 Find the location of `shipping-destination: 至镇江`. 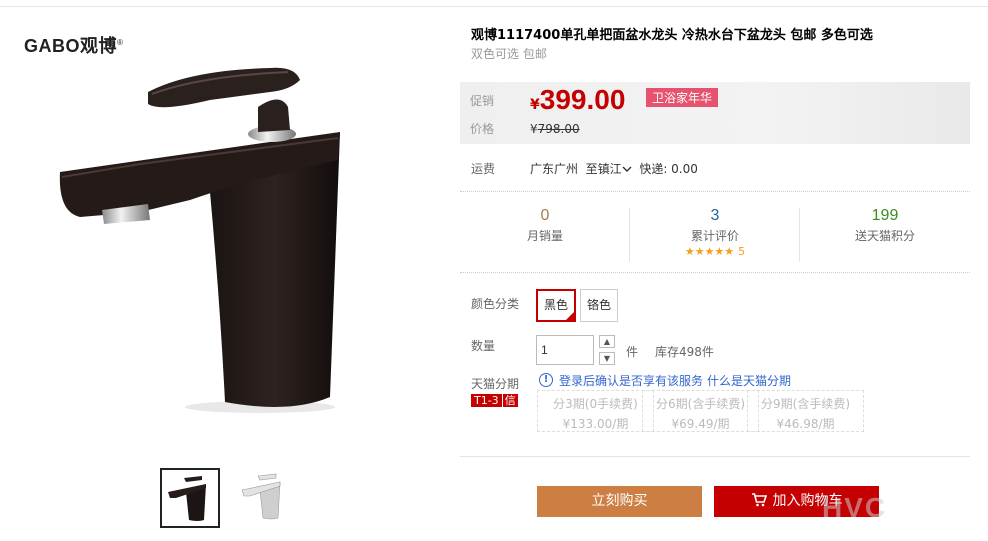

shipping-destination: 至镇江 is located at coordinates (609, 169).